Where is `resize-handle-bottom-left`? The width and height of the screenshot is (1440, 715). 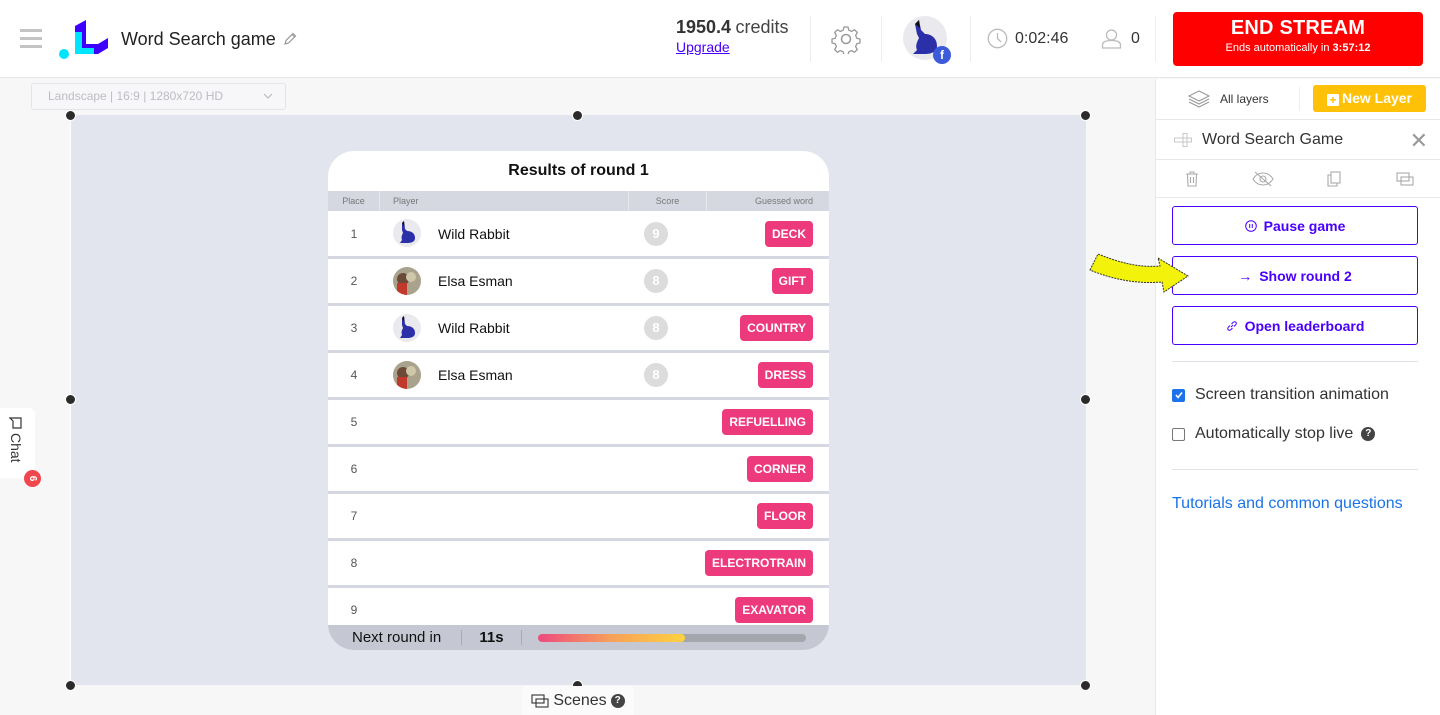
resize-handle-bottom-left is located at coordinates (70, 685).